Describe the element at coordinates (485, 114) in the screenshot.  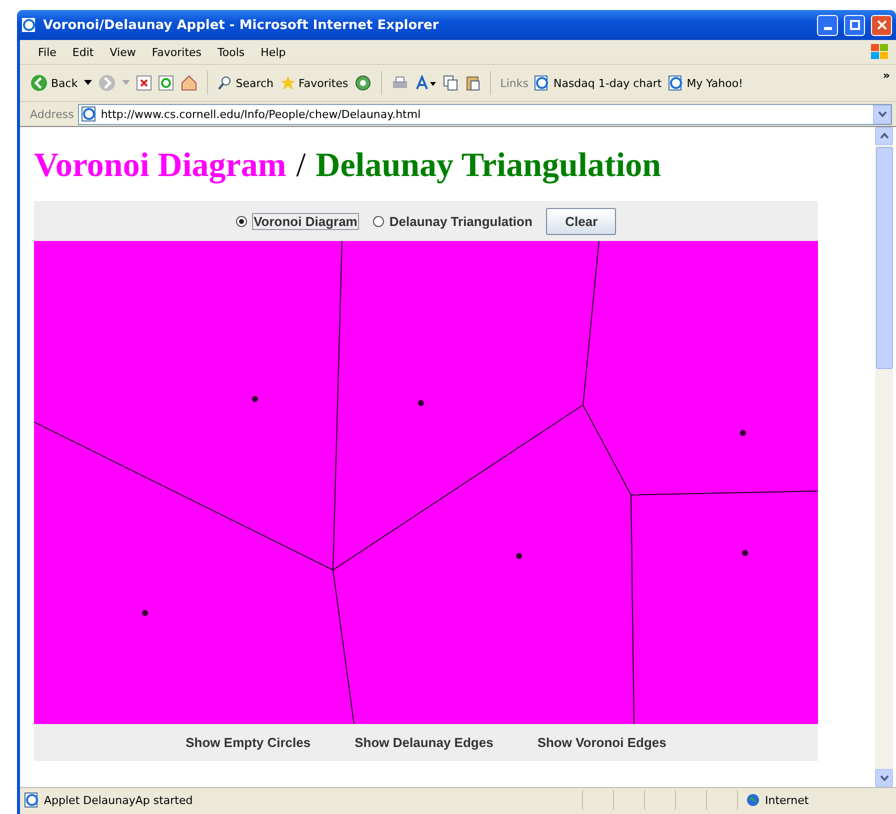
I see `address-field: http://www.cs.cornell.edu/Info/People/chew/Delaunay.html` at that location.